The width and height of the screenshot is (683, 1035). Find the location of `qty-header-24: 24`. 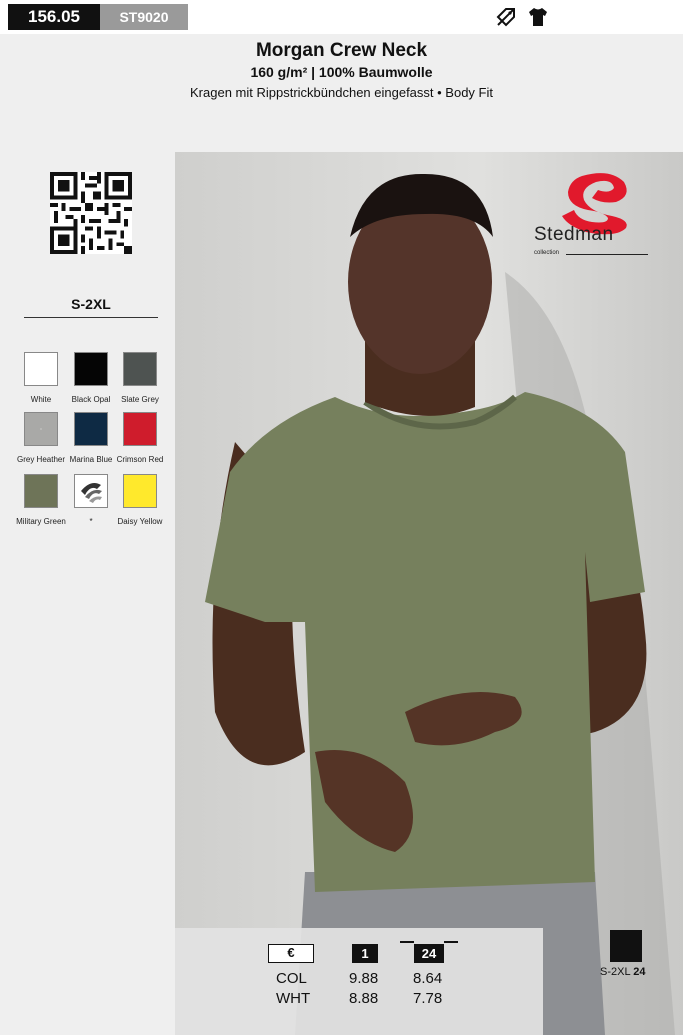

qty-header-24: 24 is located at coordinates (429, 953).